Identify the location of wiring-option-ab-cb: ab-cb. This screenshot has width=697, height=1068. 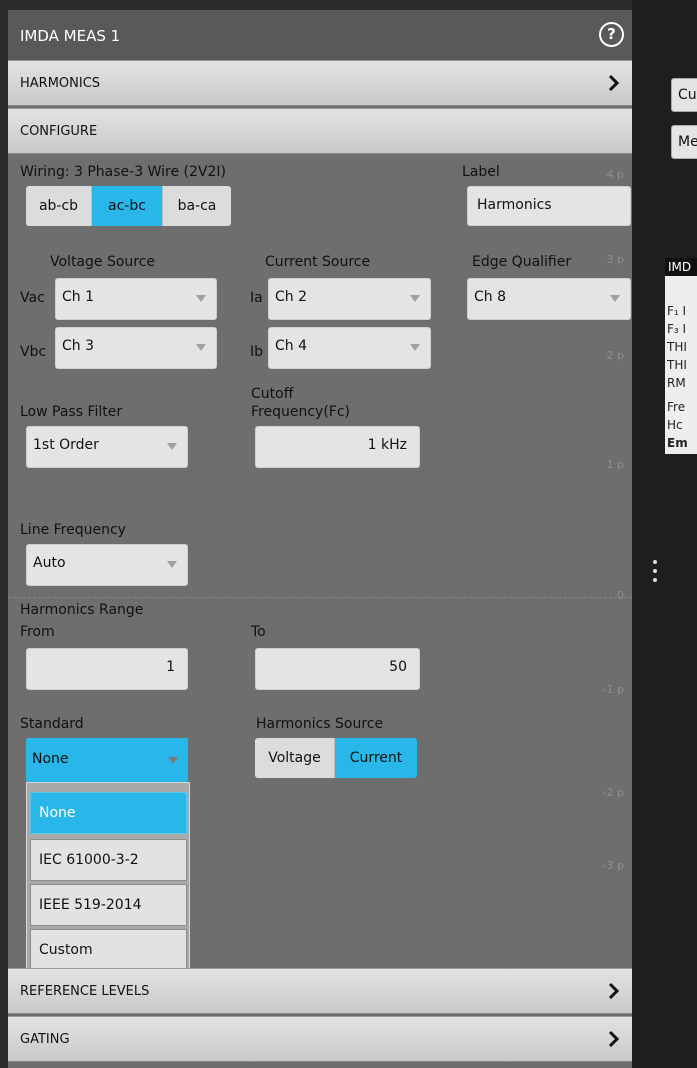
(59, 206).